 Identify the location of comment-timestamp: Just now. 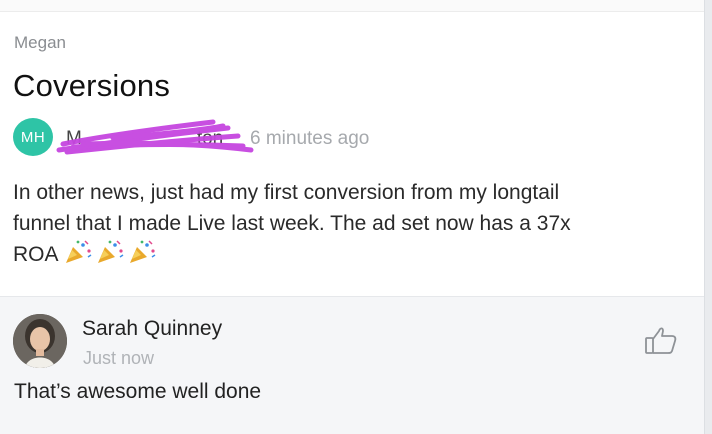
(119, 358).